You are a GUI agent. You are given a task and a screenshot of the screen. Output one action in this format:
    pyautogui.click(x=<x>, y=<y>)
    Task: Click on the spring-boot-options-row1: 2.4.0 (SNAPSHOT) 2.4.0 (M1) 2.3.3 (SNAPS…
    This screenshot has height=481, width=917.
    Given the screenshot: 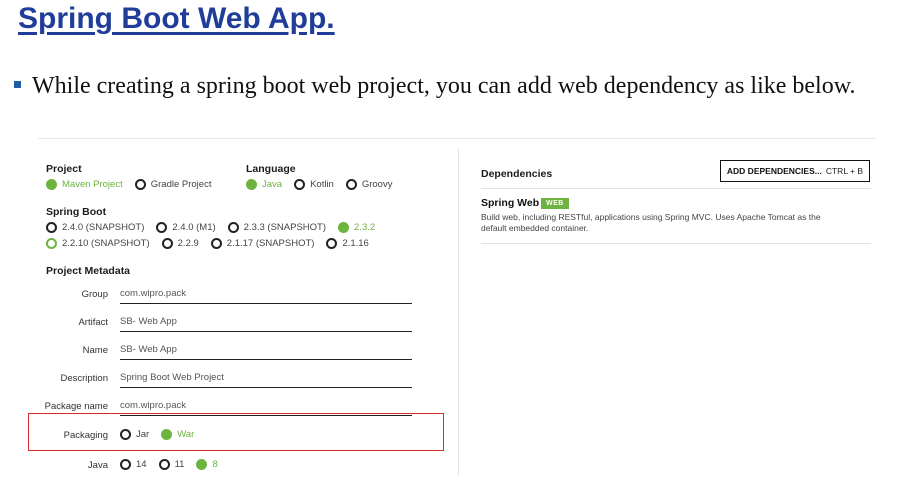 What is the action you would take?
    pyautogui.click(x=216, y=227)
    